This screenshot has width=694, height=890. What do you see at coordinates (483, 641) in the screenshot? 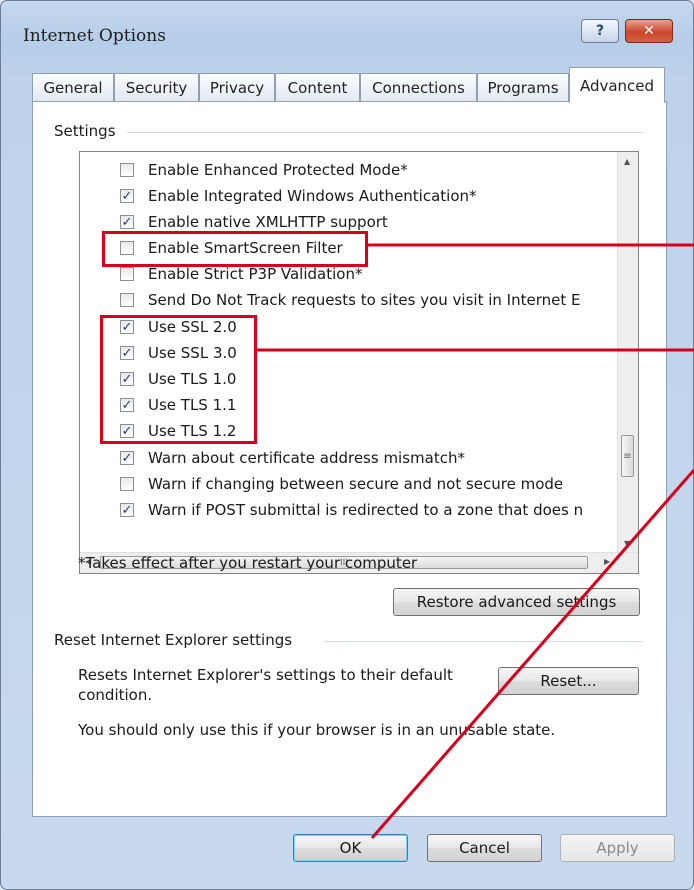
I see `reset-group-divider` at bounding box center [483, 641].